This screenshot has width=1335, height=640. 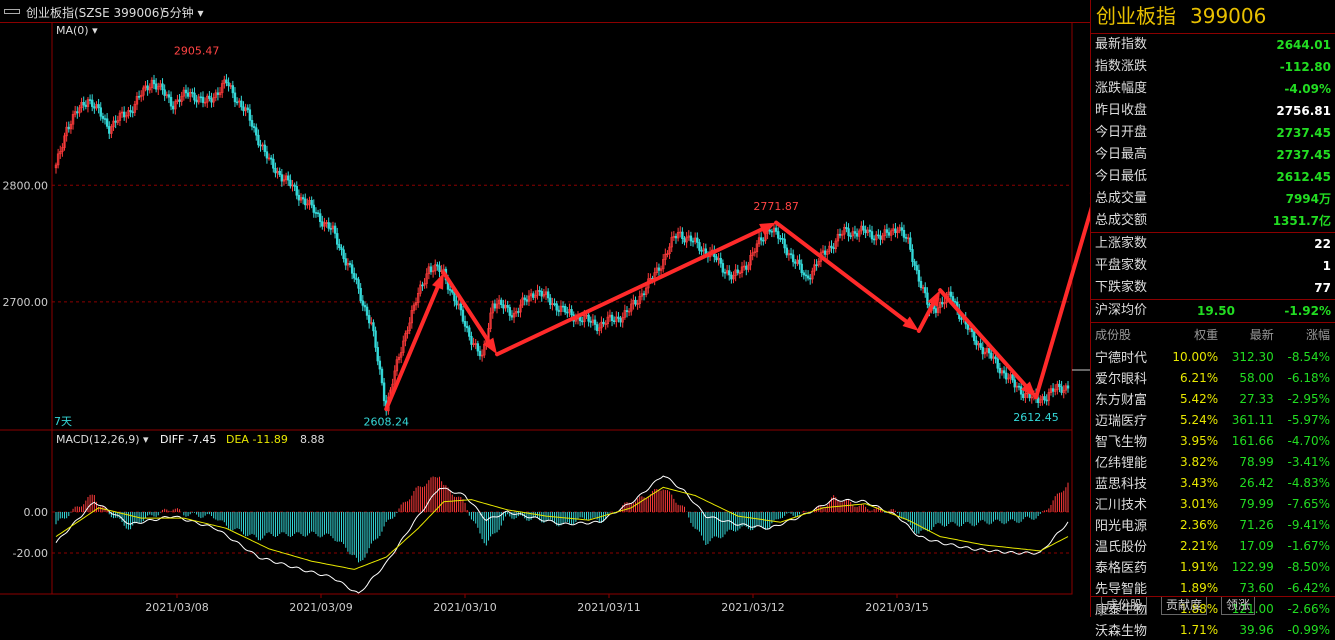 What do you see at coordinates (1306, 503) in the screenshot?
I see `stock-change: -7.65%` at bounding box center [1306, 503].